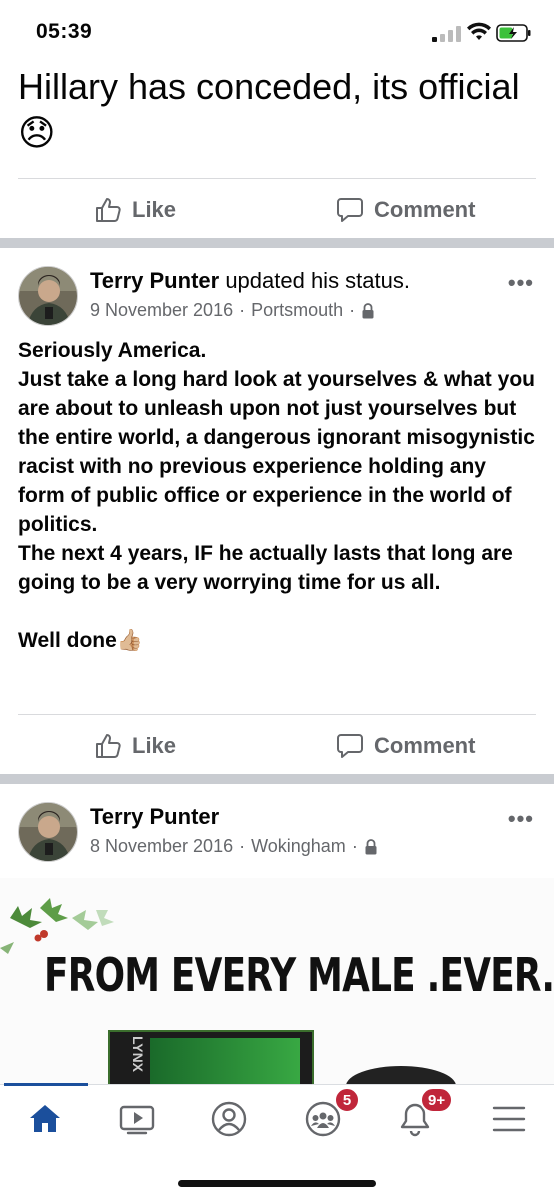  I want to click on author-line: Terry Punter updated his status., so click(250, 281).